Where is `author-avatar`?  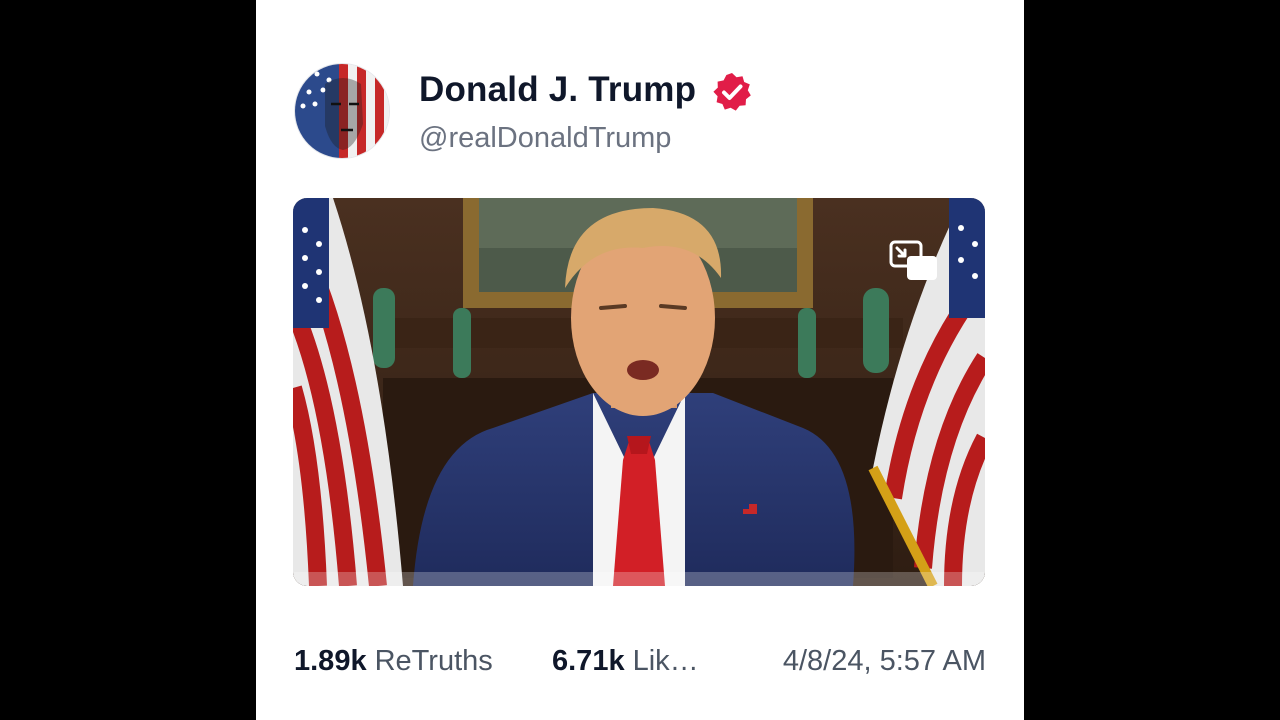
author-avatar is located at coordinates (342, 111).